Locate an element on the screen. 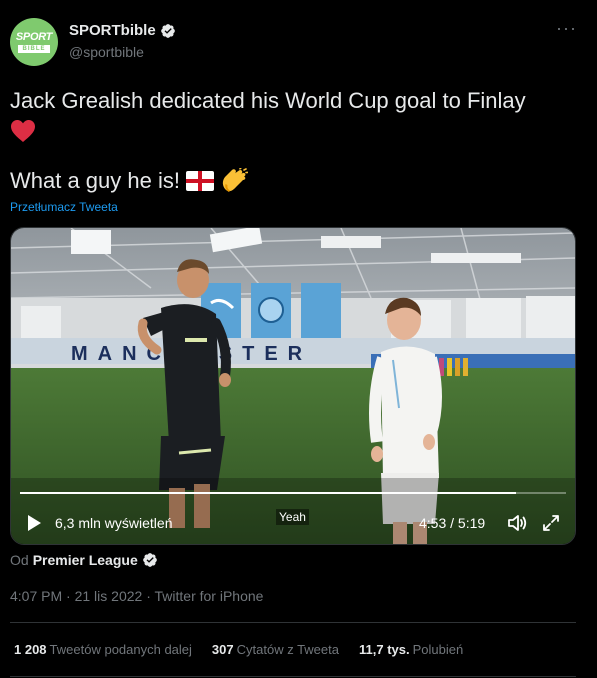 This screenshot has height=678, width=597. quote-tweets-label: Cytatów z Tweeta is located at coordinates (287, 649).